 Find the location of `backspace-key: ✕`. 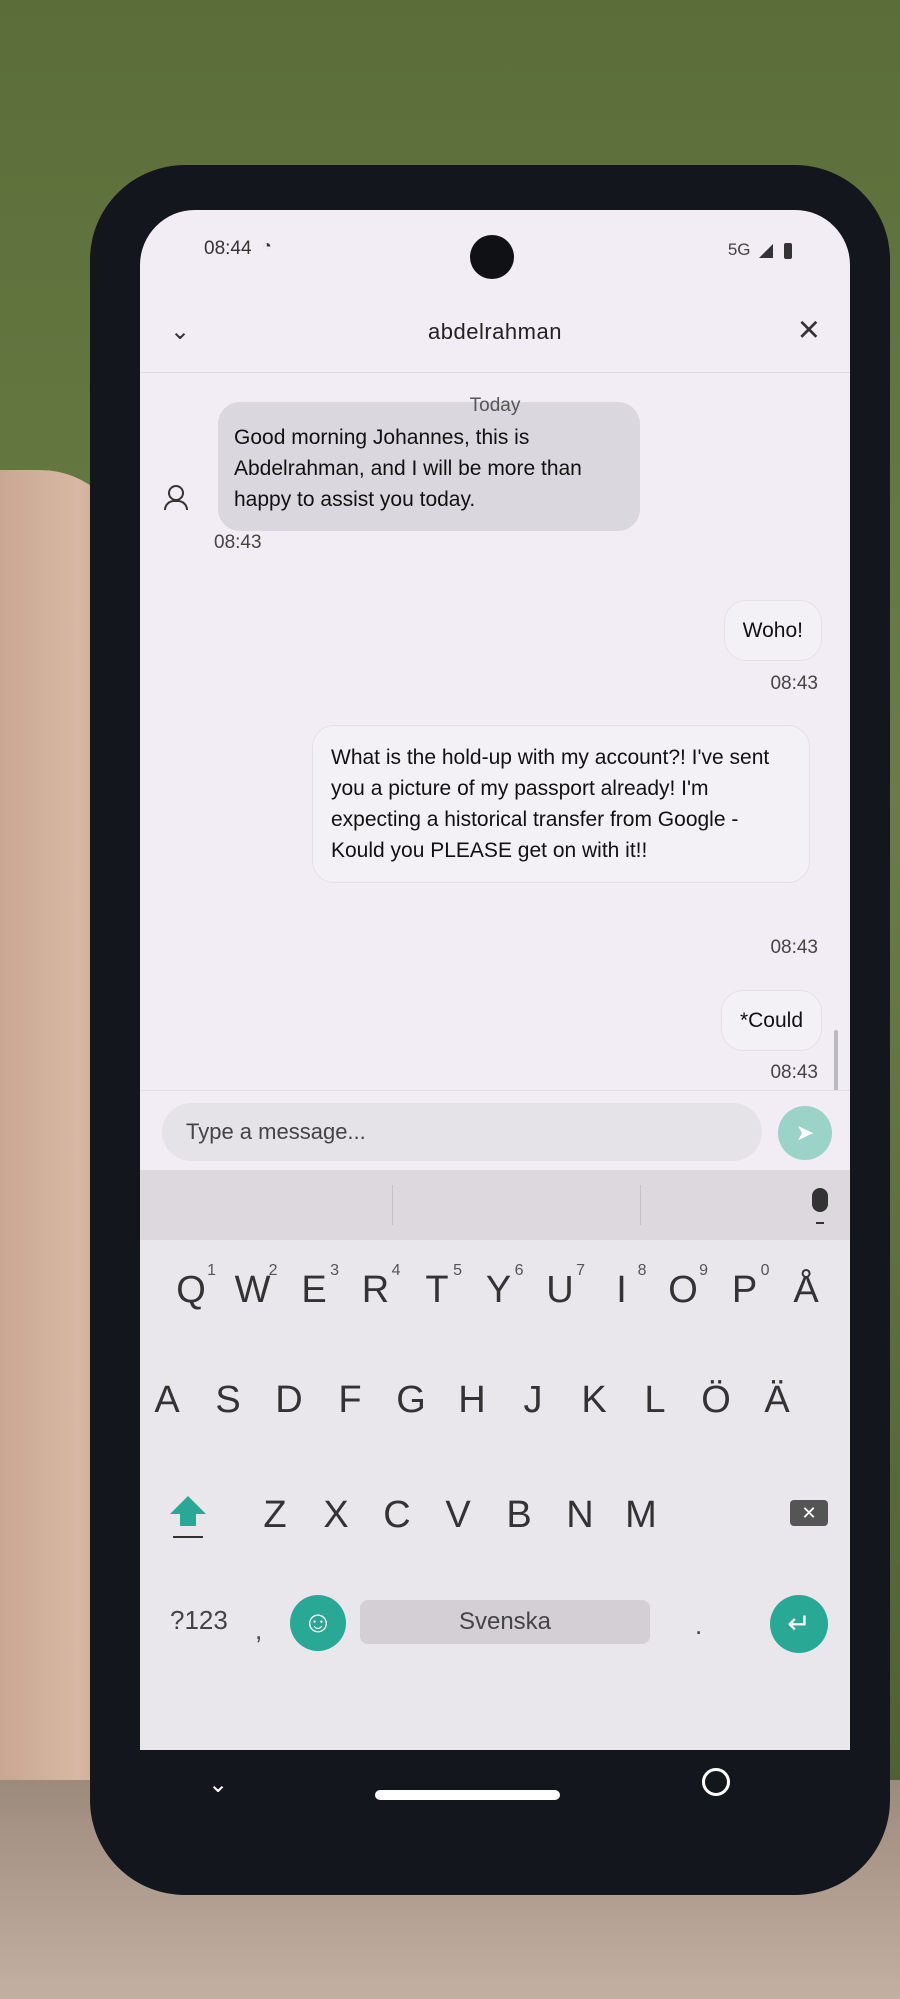

backspace-key: ✕ is located at coordinates (809, 1513).